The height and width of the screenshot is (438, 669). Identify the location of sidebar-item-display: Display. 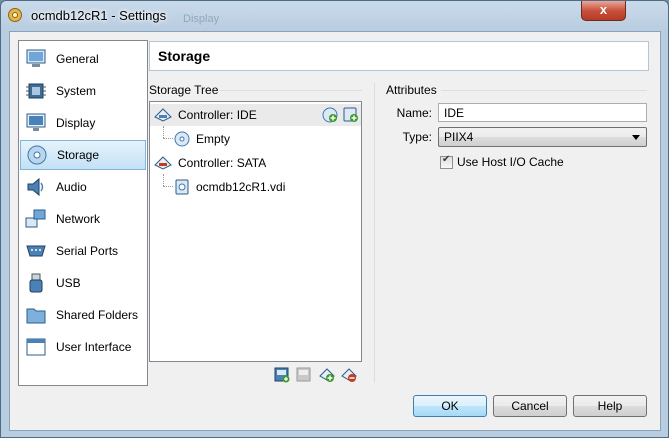
(83, 123).